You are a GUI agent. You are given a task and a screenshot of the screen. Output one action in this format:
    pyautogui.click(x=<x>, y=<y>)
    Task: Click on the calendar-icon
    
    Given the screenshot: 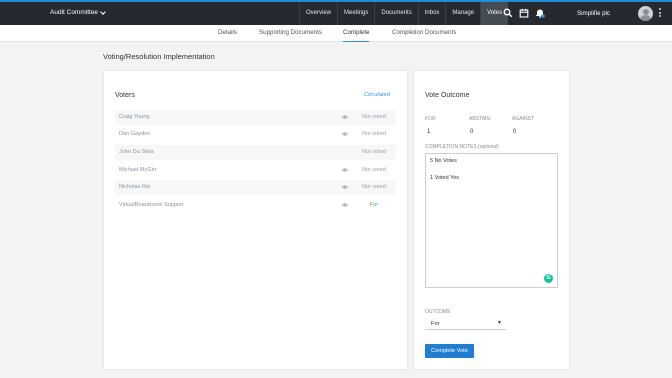 What is the action you would take?
    pyautogui.click(x=524, y=13)
    